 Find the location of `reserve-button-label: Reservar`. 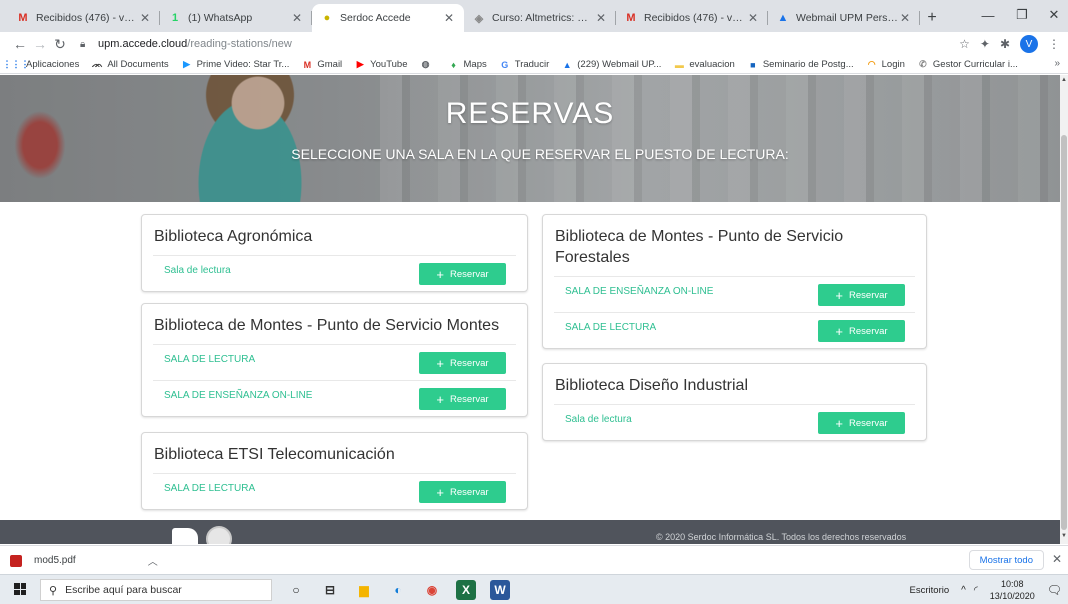

reserve-button-label: Reservar is located at coordinates (868, 295).